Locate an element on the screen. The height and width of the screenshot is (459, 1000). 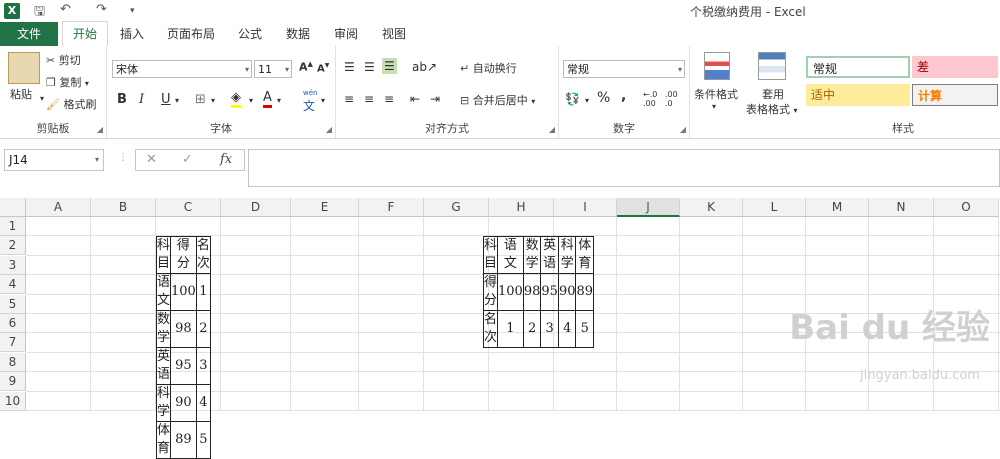
row-header: 6 is located at coordinates (13, 323).